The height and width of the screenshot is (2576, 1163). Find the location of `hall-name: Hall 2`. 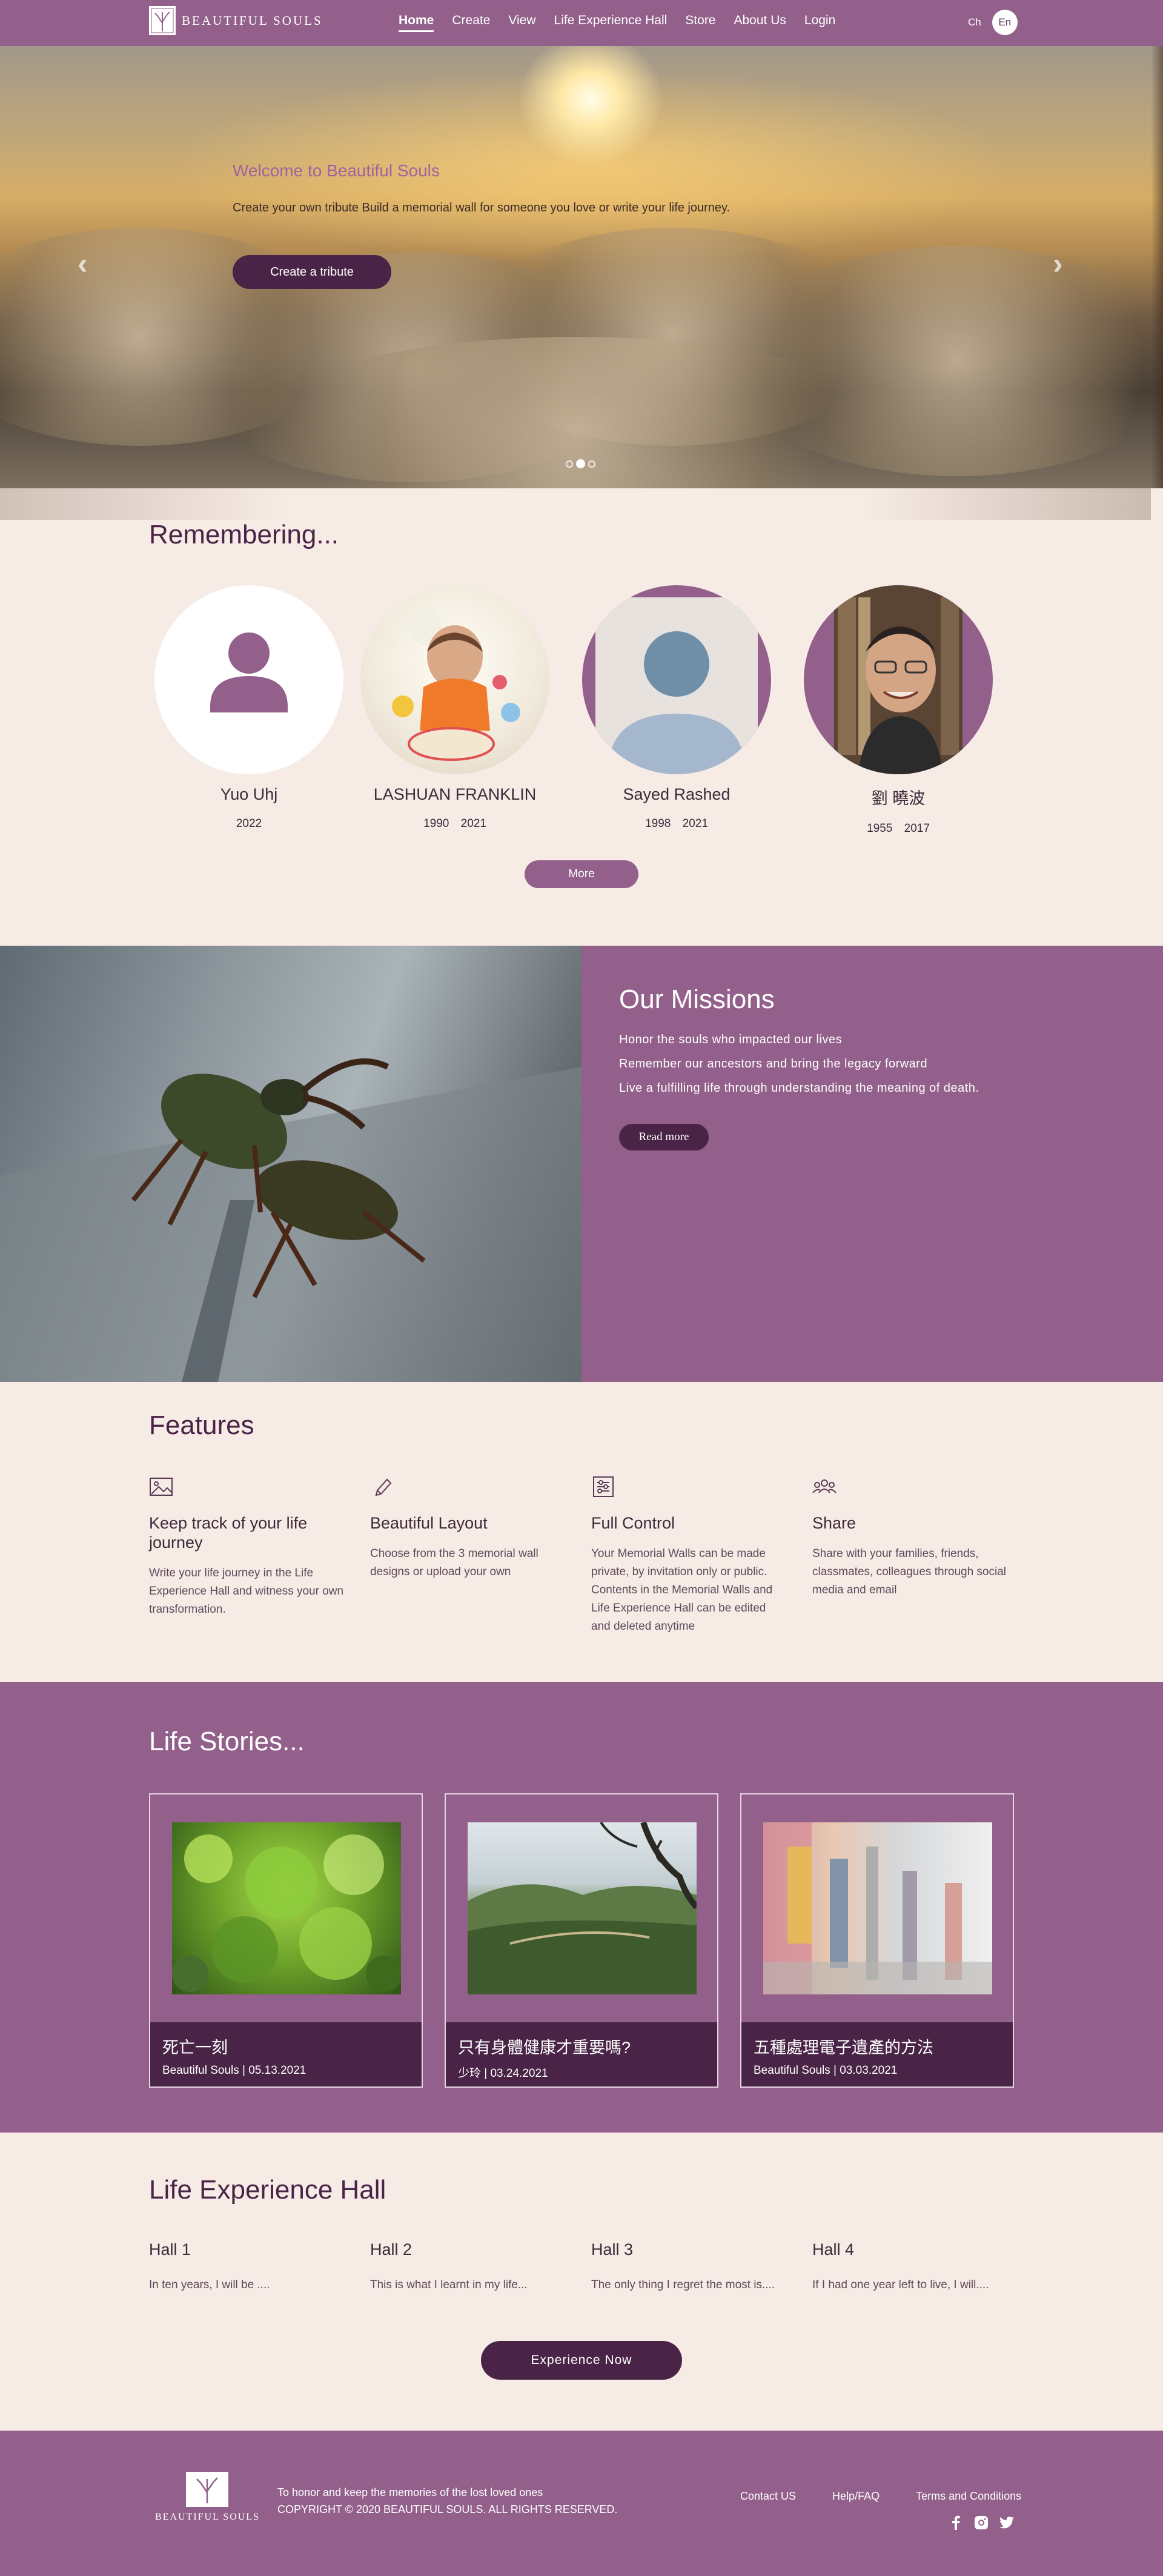

hall-name: Hall 2 is located at coordinates (391, 2249).